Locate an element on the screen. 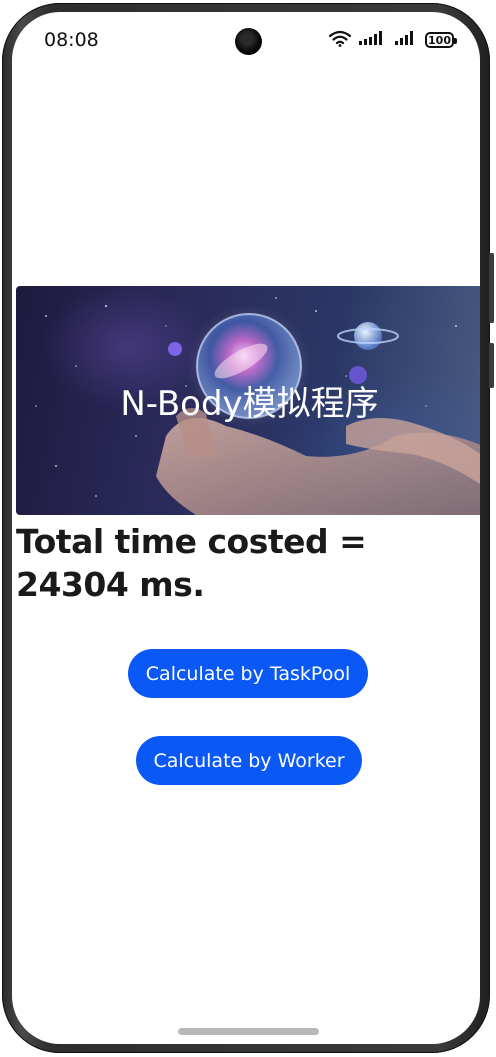  front-camera is located at coordinates (248, 41).